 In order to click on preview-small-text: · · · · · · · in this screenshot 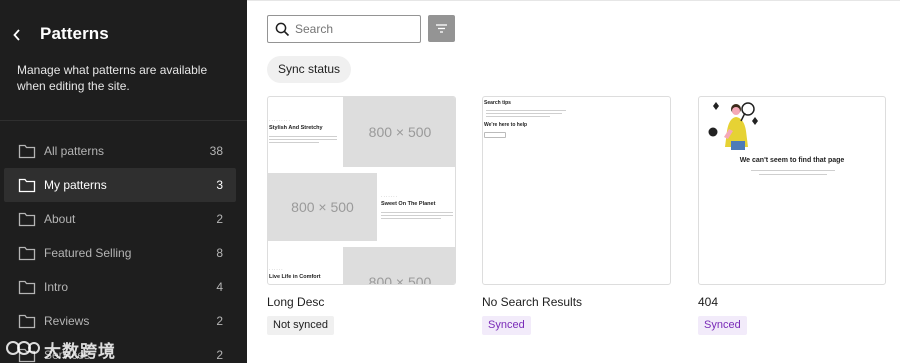, I will do `click(389, 196)`.